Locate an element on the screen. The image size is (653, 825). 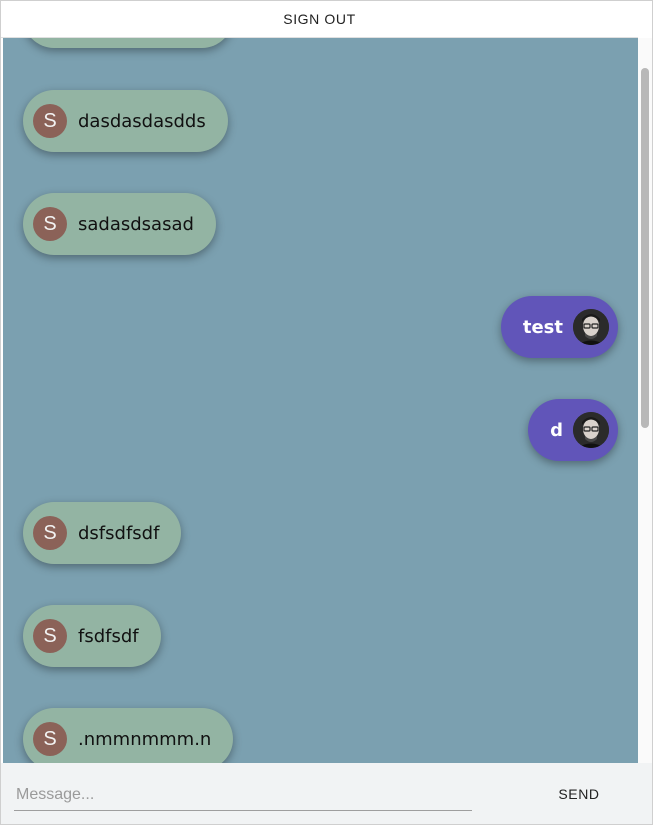
message-text: dasdasdasdds is located at coordinates (142, 121).